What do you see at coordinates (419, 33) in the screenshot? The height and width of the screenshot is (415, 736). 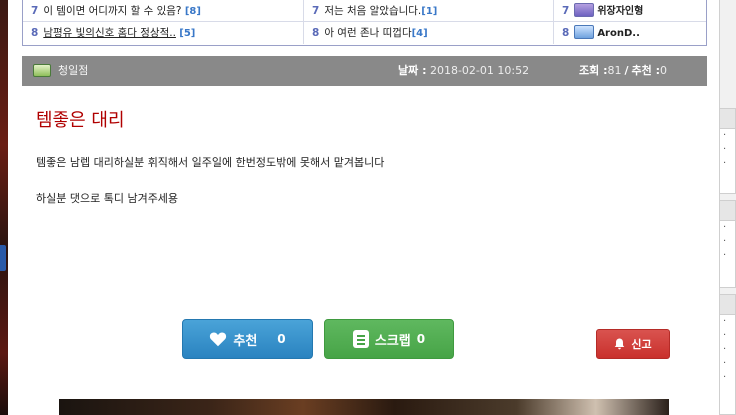 I see `comment-count: [4]` at bounding box center [419, 33].